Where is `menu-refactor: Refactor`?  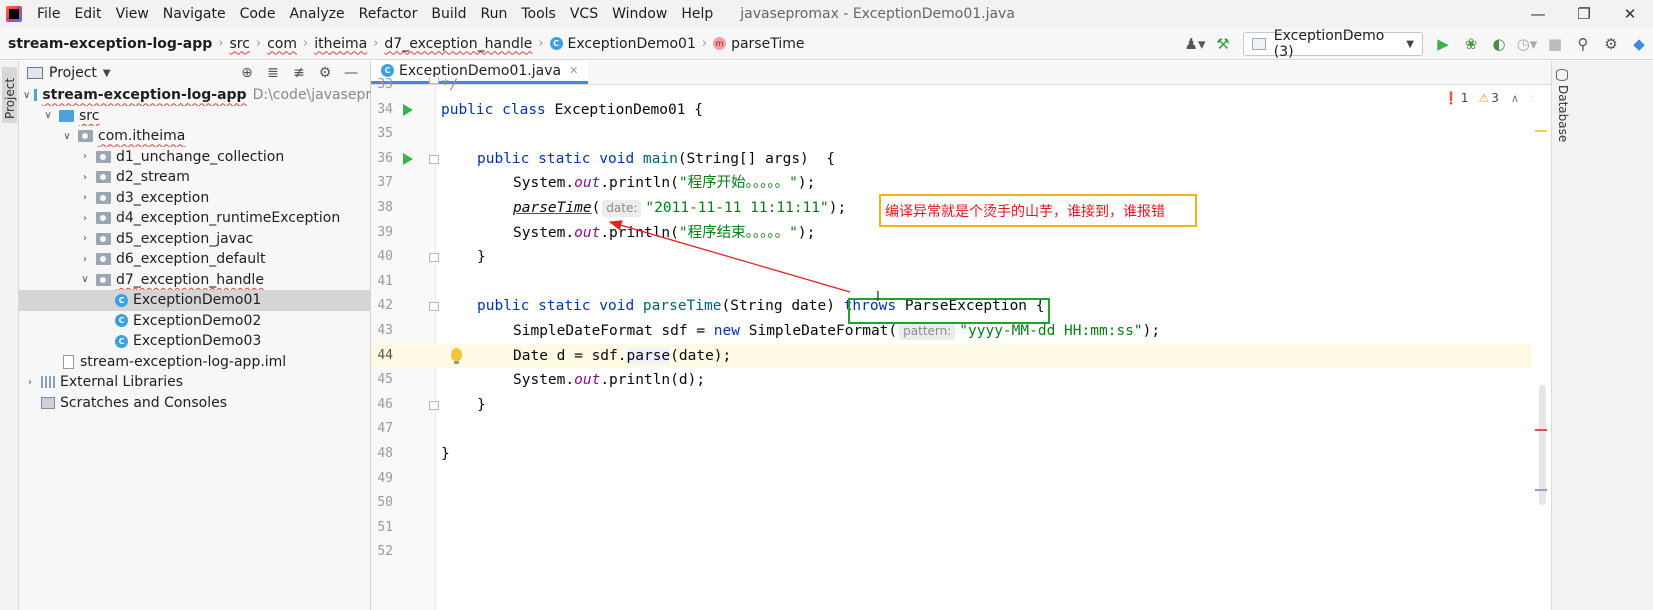 menu-refactor: Refactor is located at coordinates (388, 14).